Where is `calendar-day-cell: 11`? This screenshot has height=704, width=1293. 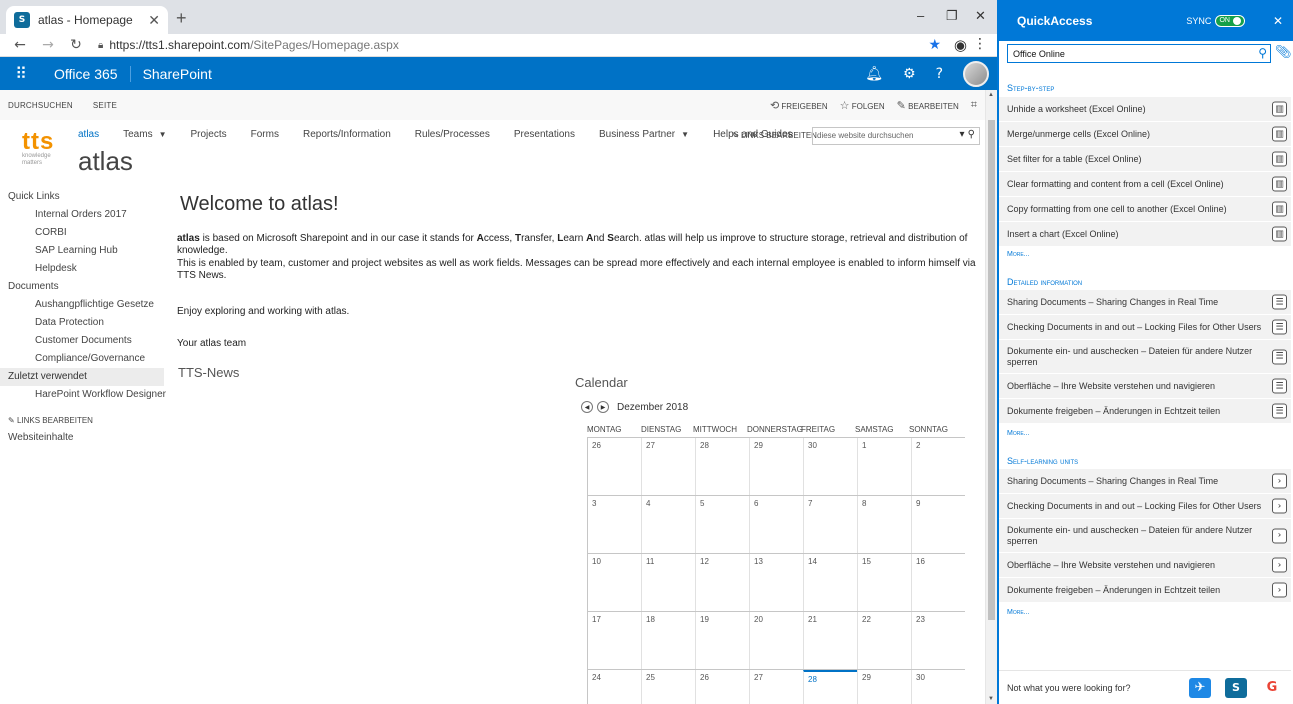
calendar-day-cell: 11 is located at coordinates (668, 582).